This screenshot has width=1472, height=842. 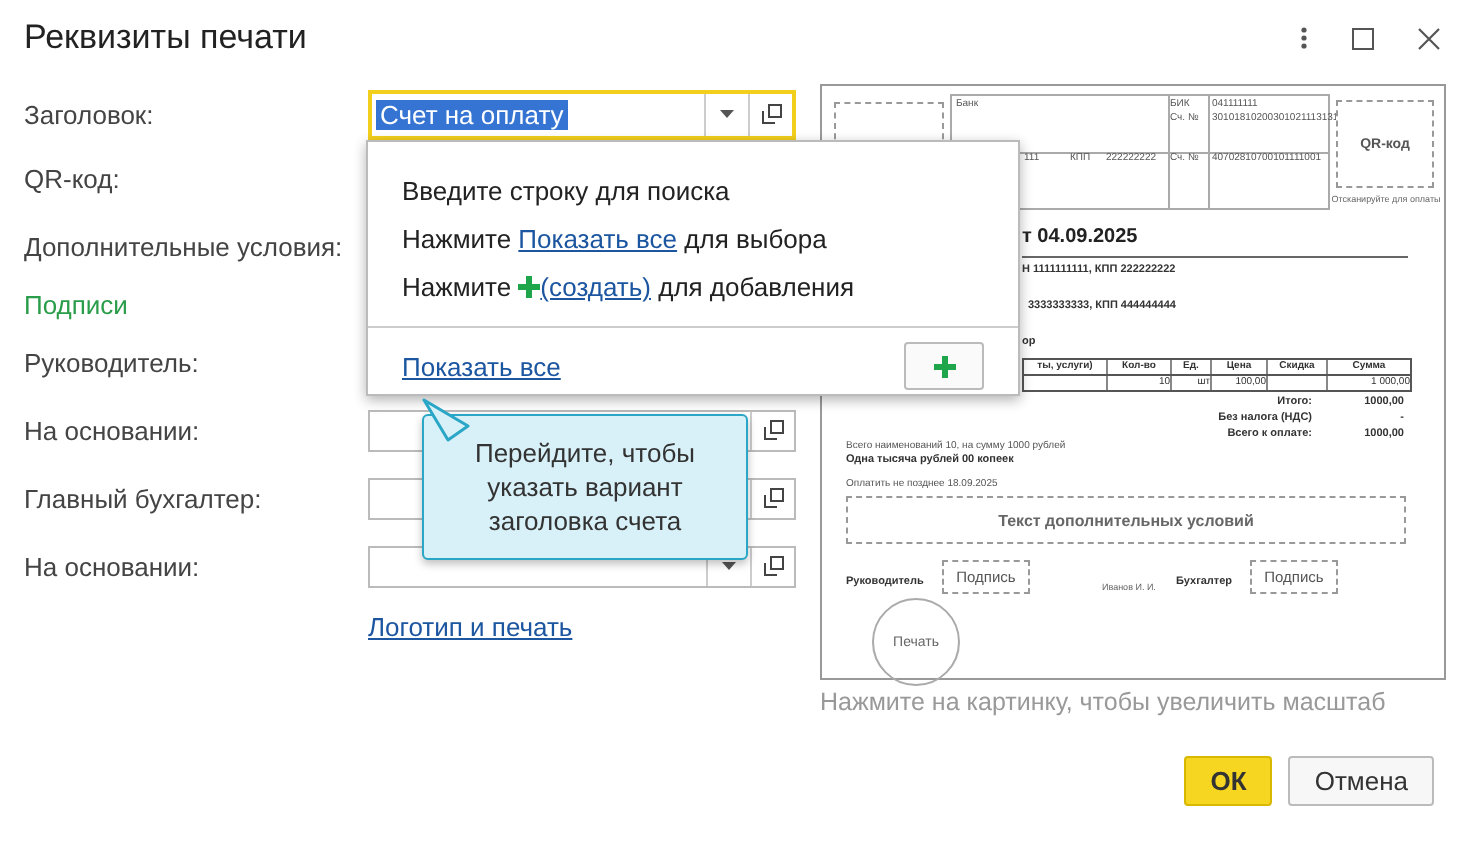 What do you see at coordinates (1228, 781) in the screenshot?
I see `ok-button: ОК` at bounding box center [1228, 781].